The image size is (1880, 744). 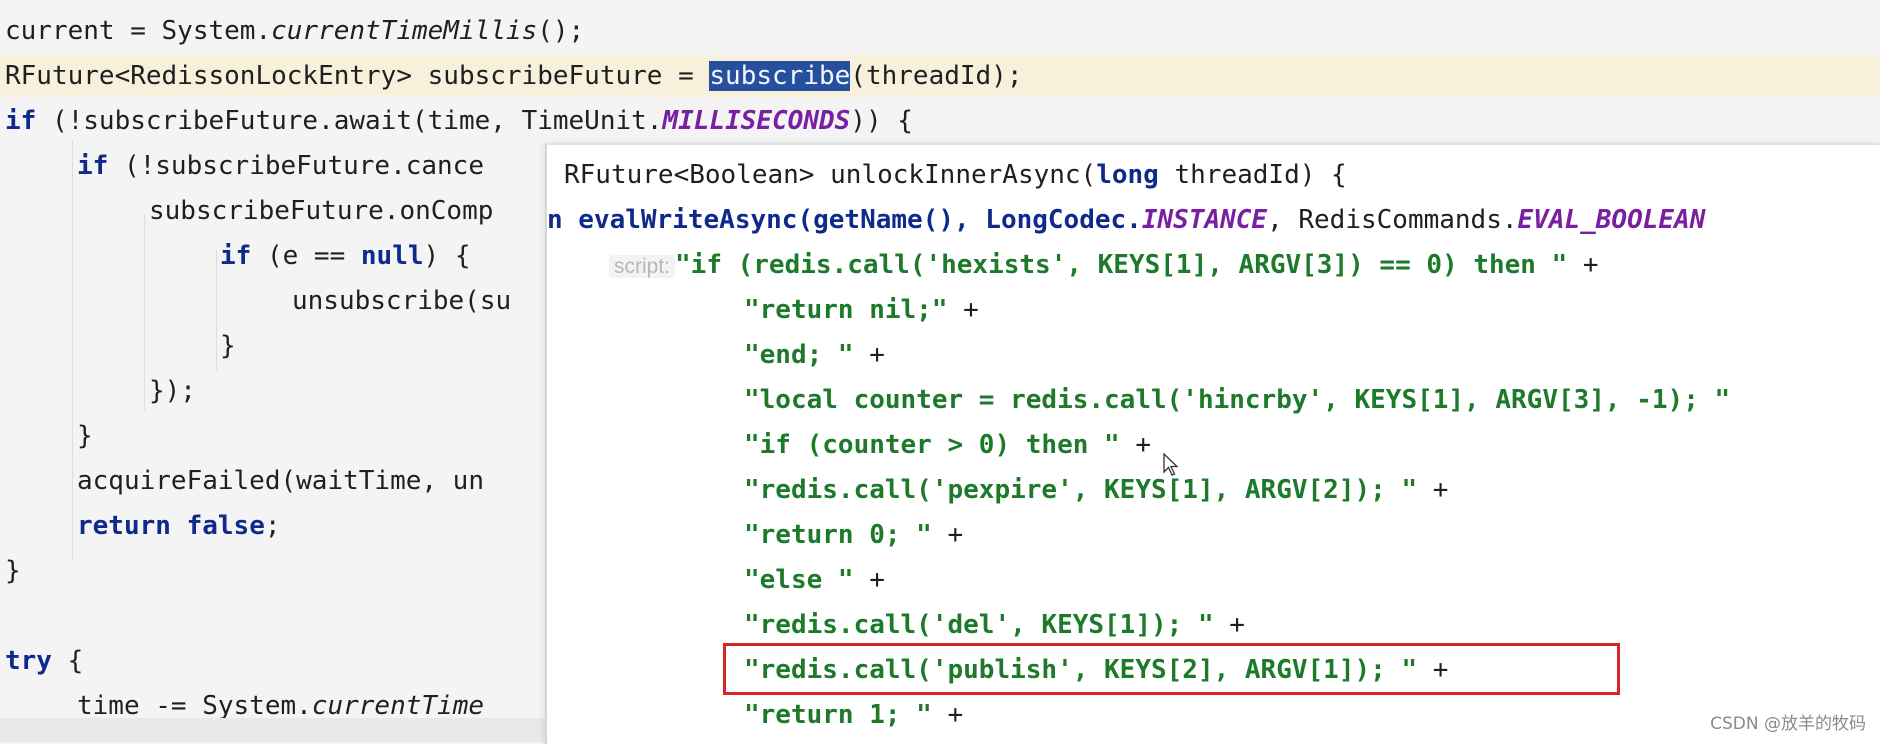 I want to click on code-line: try {, so click(x=44, y=661).